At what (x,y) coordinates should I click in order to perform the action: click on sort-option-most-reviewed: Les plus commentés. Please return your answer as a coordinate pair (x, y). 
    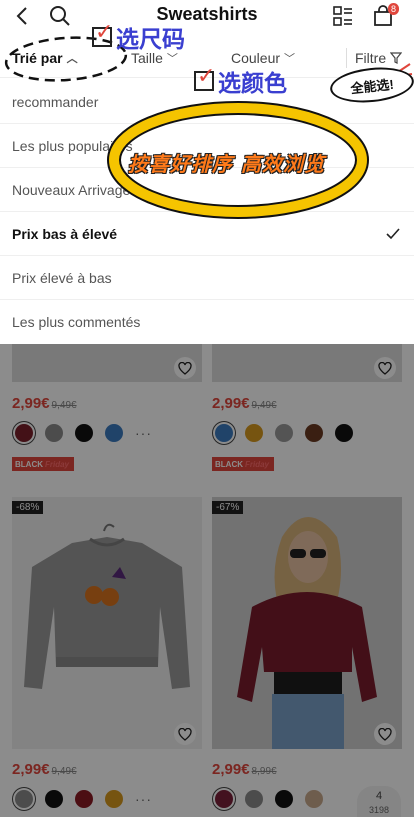
    Looking at the image, I should click on (207, 322).